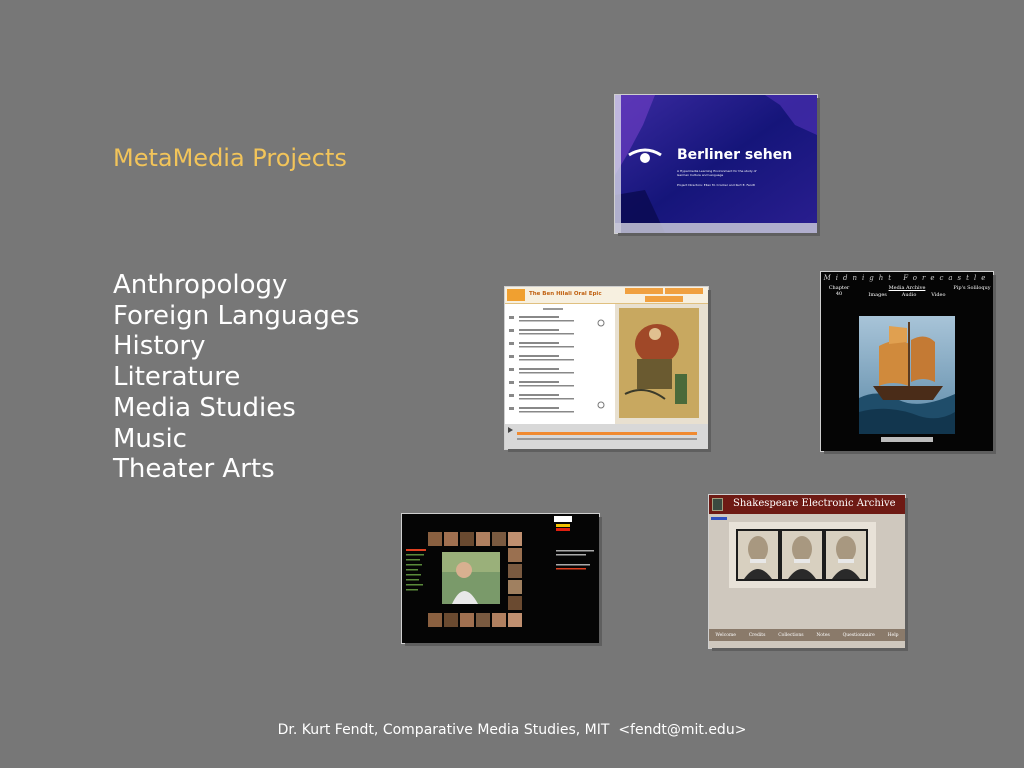  What do you see at coordinates (907, 278) in the screenshot?
I see `forecastle-banner: Midnight Forecastle` at bounding box center [907, 278].